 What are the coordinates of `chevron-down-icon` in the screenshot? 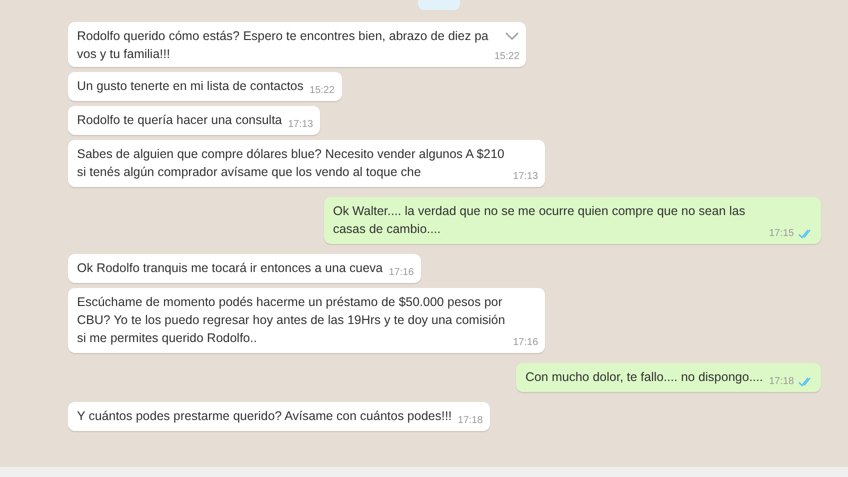 It's located at (512, 36).